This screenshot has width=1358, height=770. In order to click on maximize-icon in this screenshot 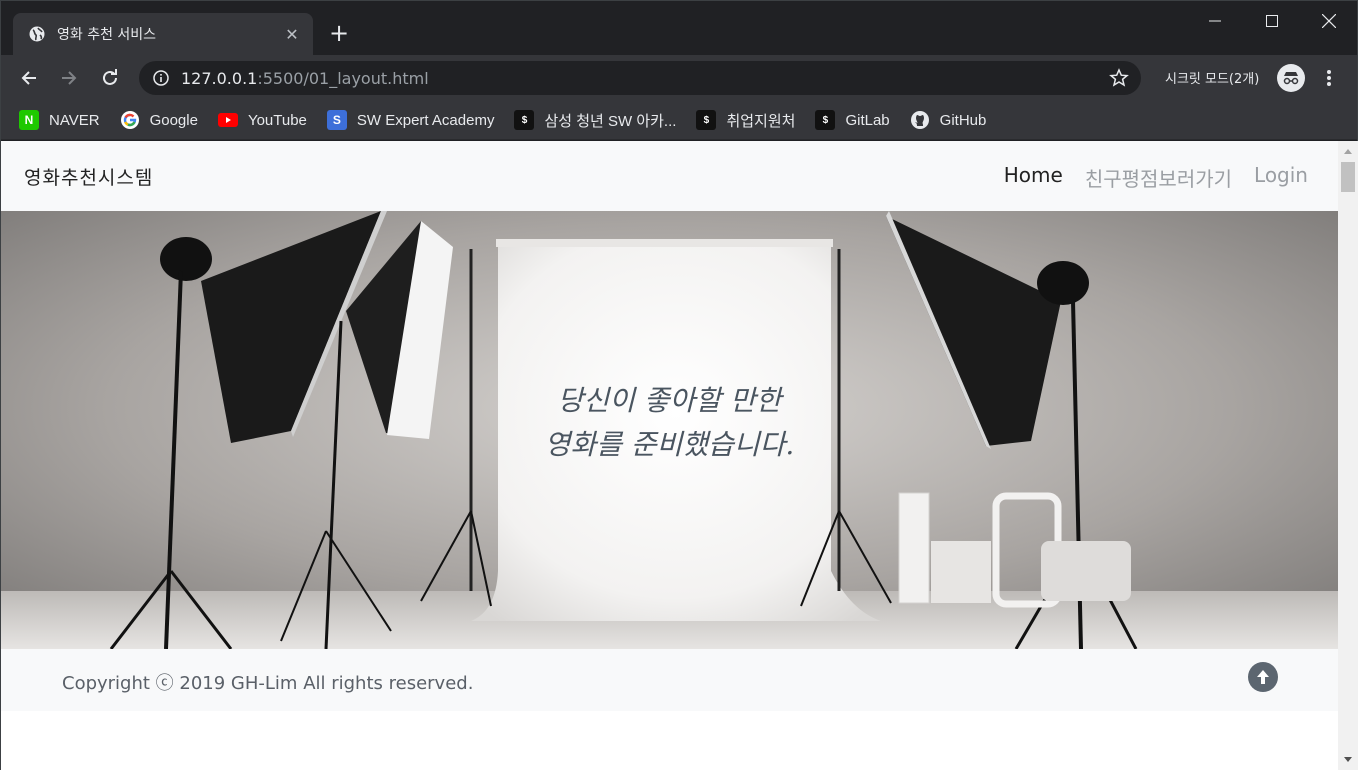, I will do `click(1272, 21)`.